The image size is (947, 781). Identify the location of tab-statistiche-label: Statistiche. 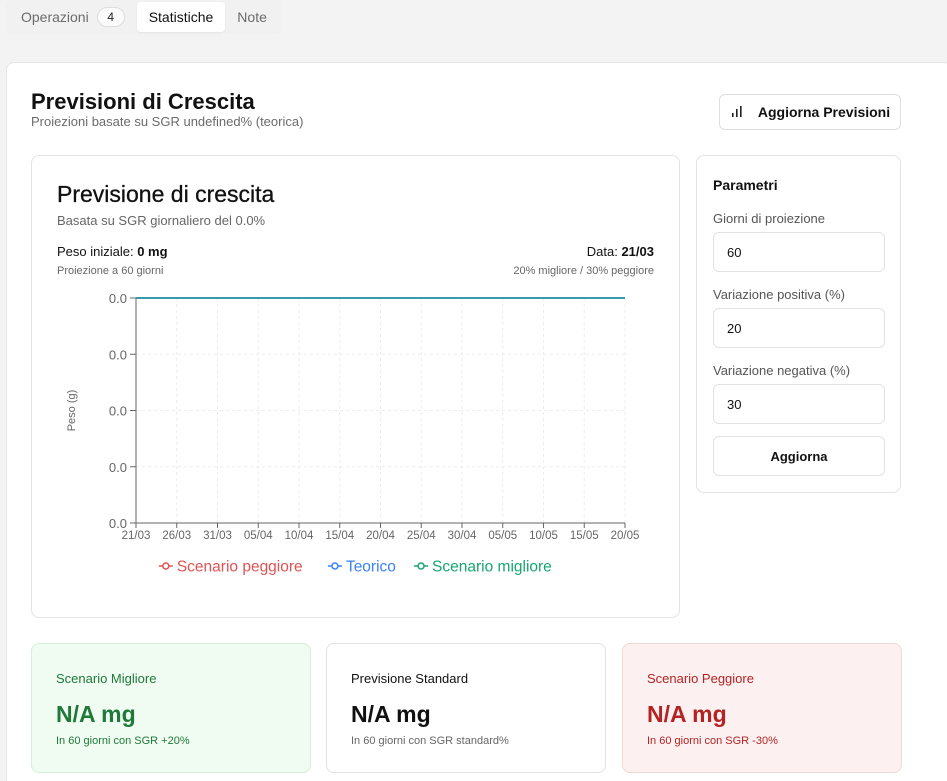
(181, 17).